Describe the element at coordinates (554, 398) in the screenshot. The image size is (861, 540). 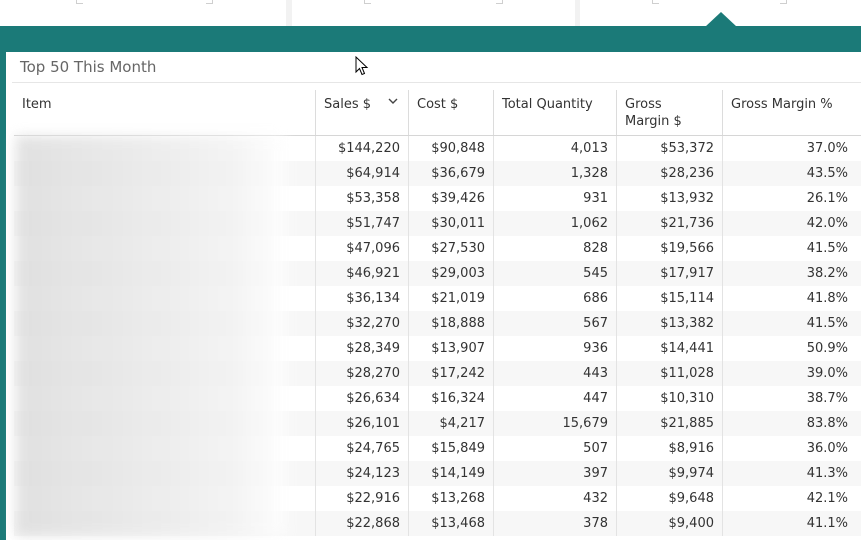
I see `quantity-cell: 447` at that location.